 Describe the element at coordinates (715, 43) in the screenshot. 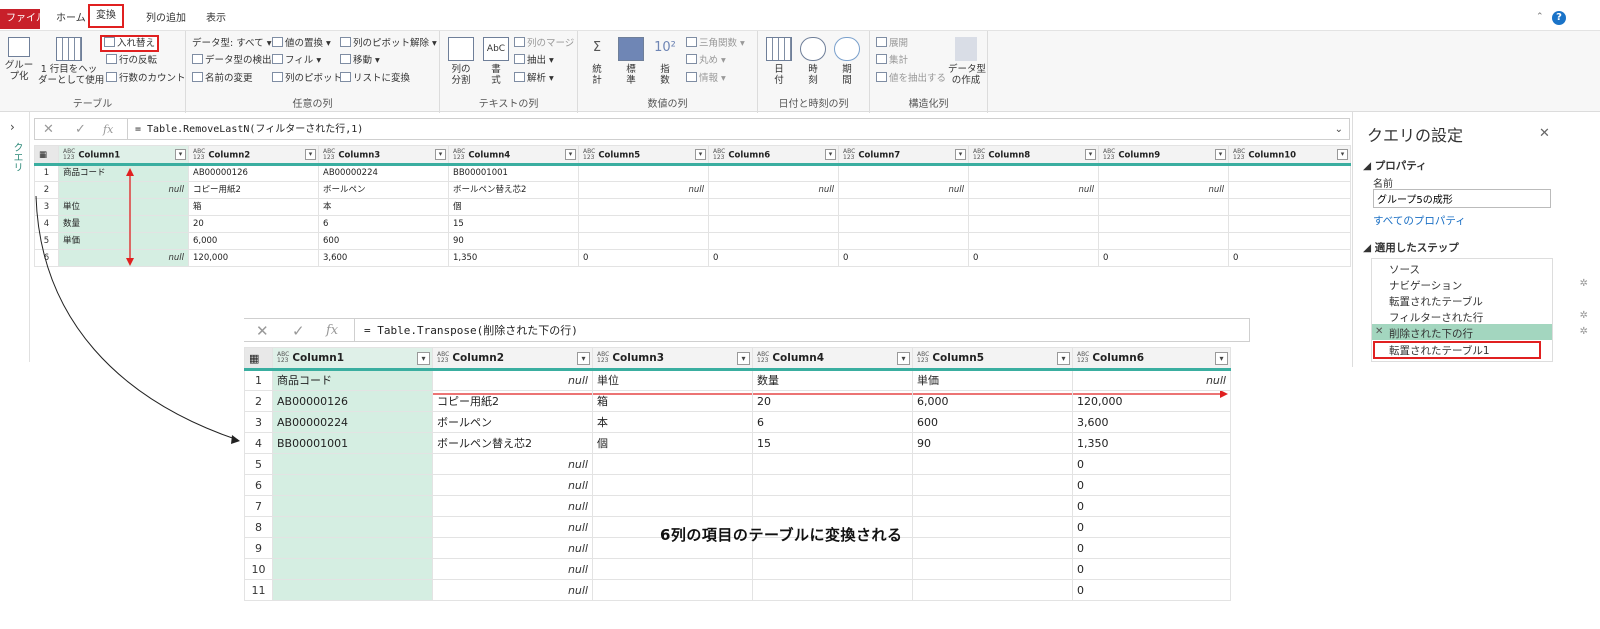

I see `trigonometry-button: 三角関数 ▾` at that location.